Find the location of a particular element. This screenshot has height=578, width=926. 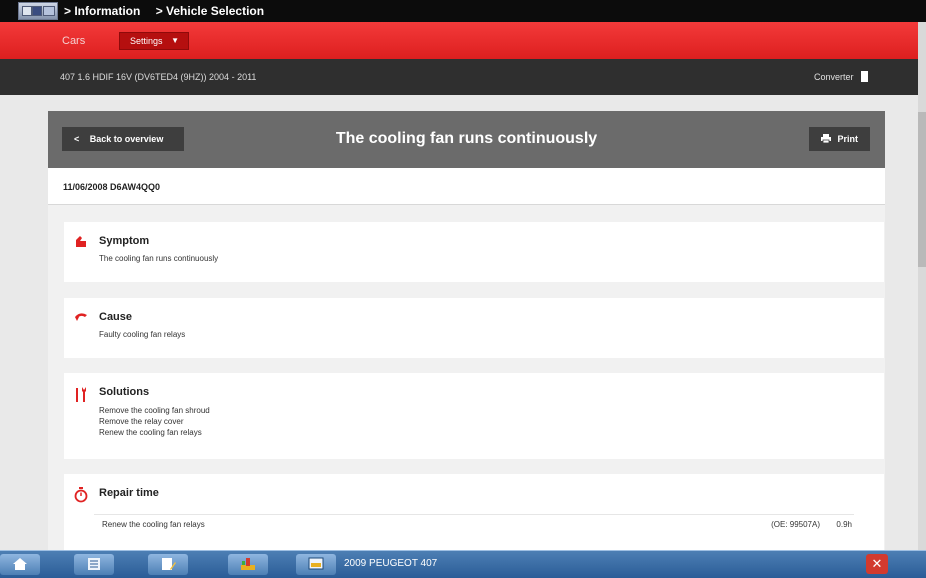

converter-label: Converter is located at coordinates (833, 77).